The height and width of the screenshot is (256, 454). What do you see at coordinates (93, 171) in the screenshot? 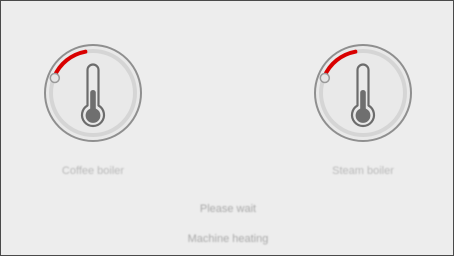
I see `coffee-boiler-label: Coffee boiler` at bounding box center [93, 171].